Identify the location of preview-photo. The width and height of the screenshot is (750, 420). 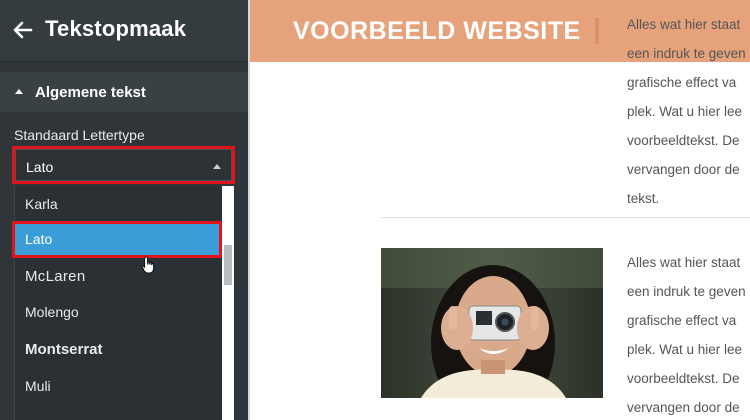
(492, 323).